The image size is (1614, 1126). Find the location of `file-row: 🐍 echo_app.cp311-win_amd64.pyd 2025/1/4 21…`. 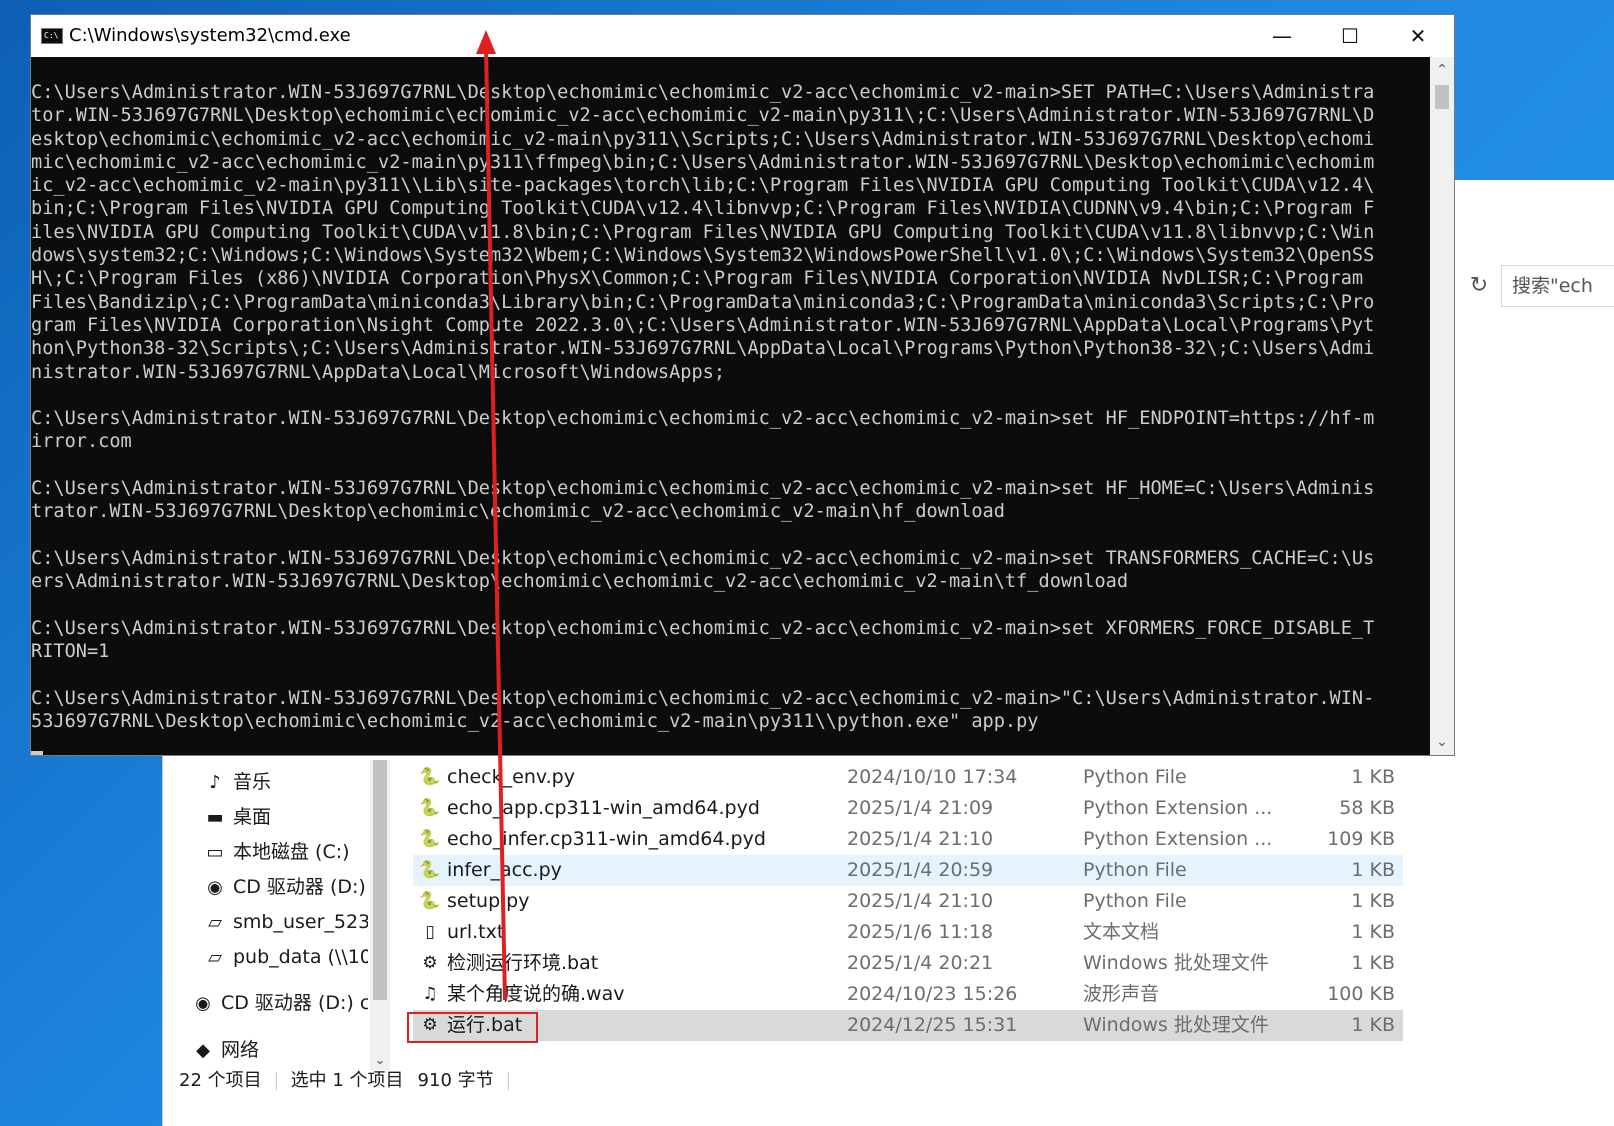

file-row: 🐍 echo_app.cp311-win_amd64.pyd 2025/1/4 21… is located at coordinates (908, 808).